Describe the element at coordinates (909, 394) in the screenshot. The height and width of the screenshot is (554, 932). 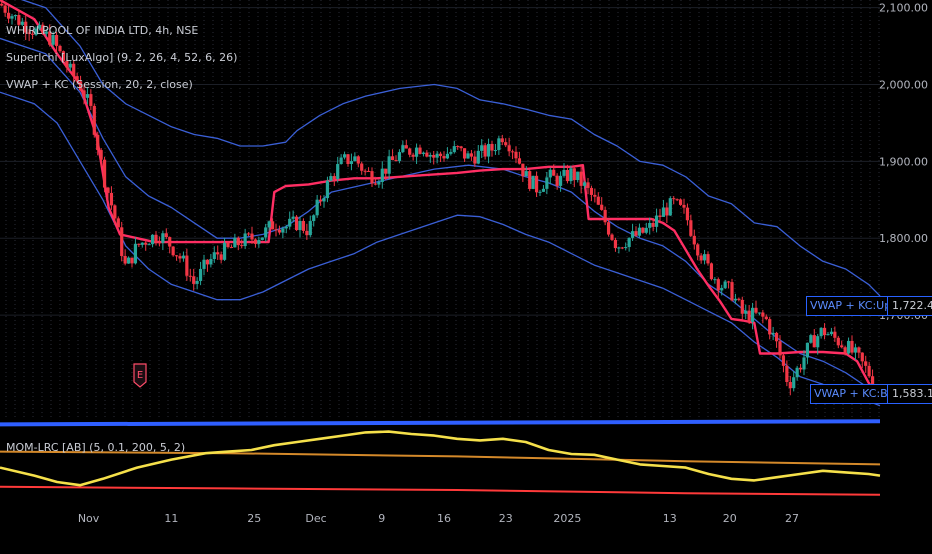
I see `kc-basis-value: 1,583.19` at that location.